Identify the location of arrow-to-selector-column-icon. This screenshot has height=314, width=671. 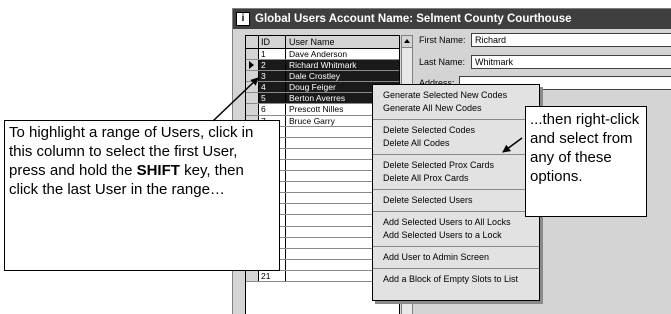
(235, 99).